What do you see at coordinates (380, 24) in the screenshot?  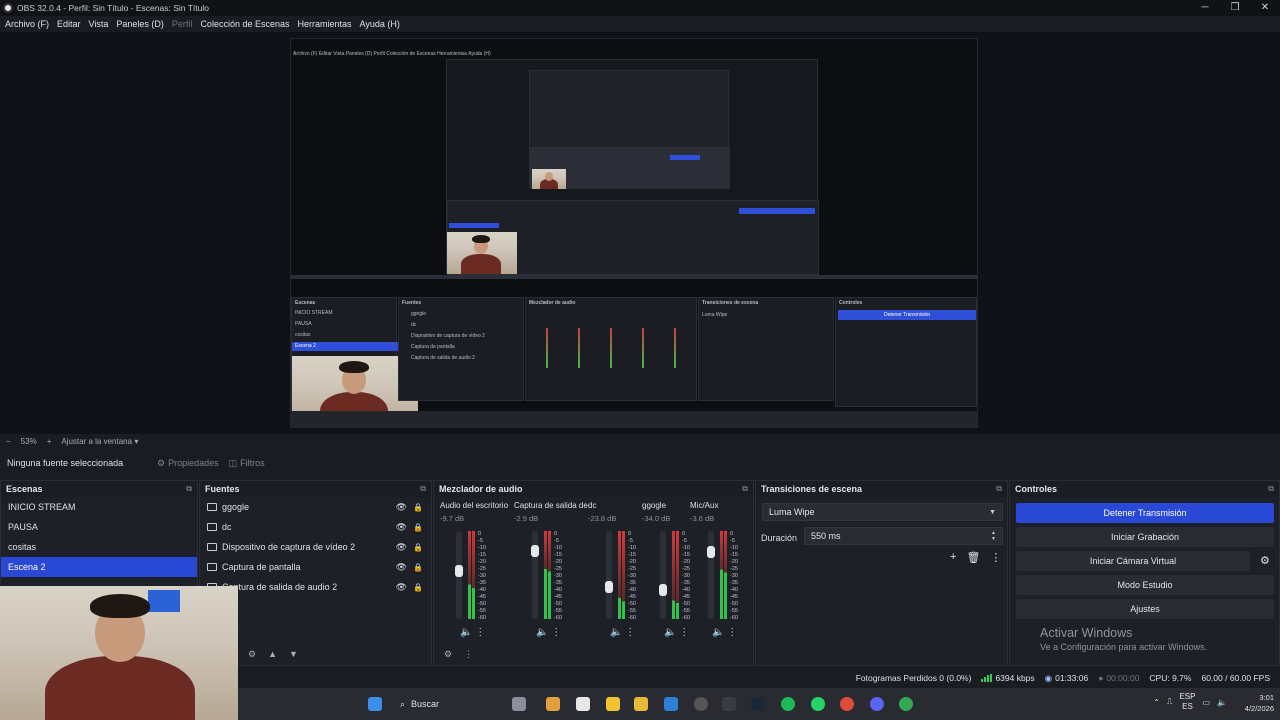 I see `menu-ayuda: Ayuda (H)` at bounding box center [380, 24].